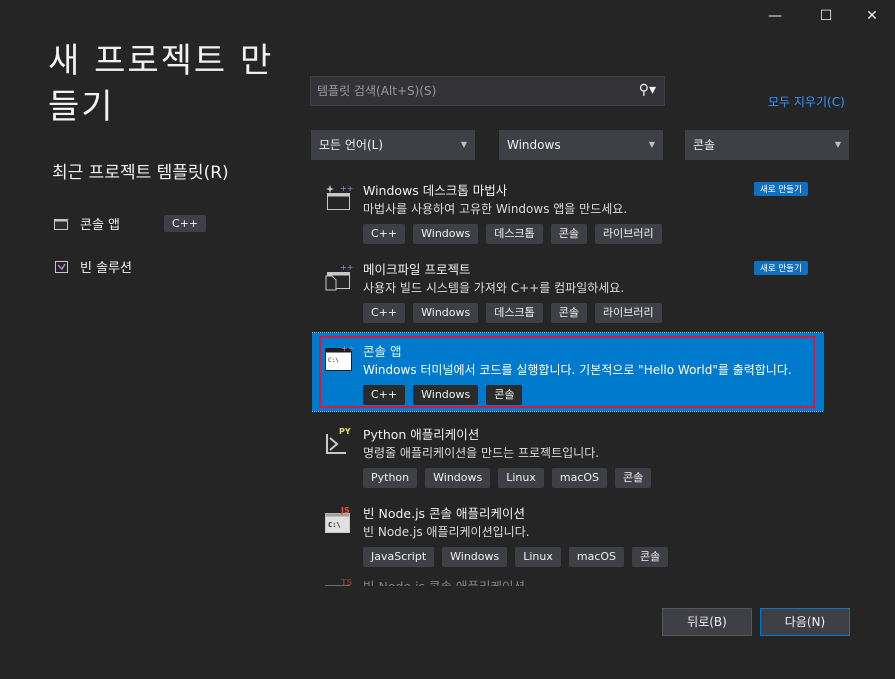  I want to click on language-filter-dropdown: 모든 언어(L) ▼, so click(393, 145).